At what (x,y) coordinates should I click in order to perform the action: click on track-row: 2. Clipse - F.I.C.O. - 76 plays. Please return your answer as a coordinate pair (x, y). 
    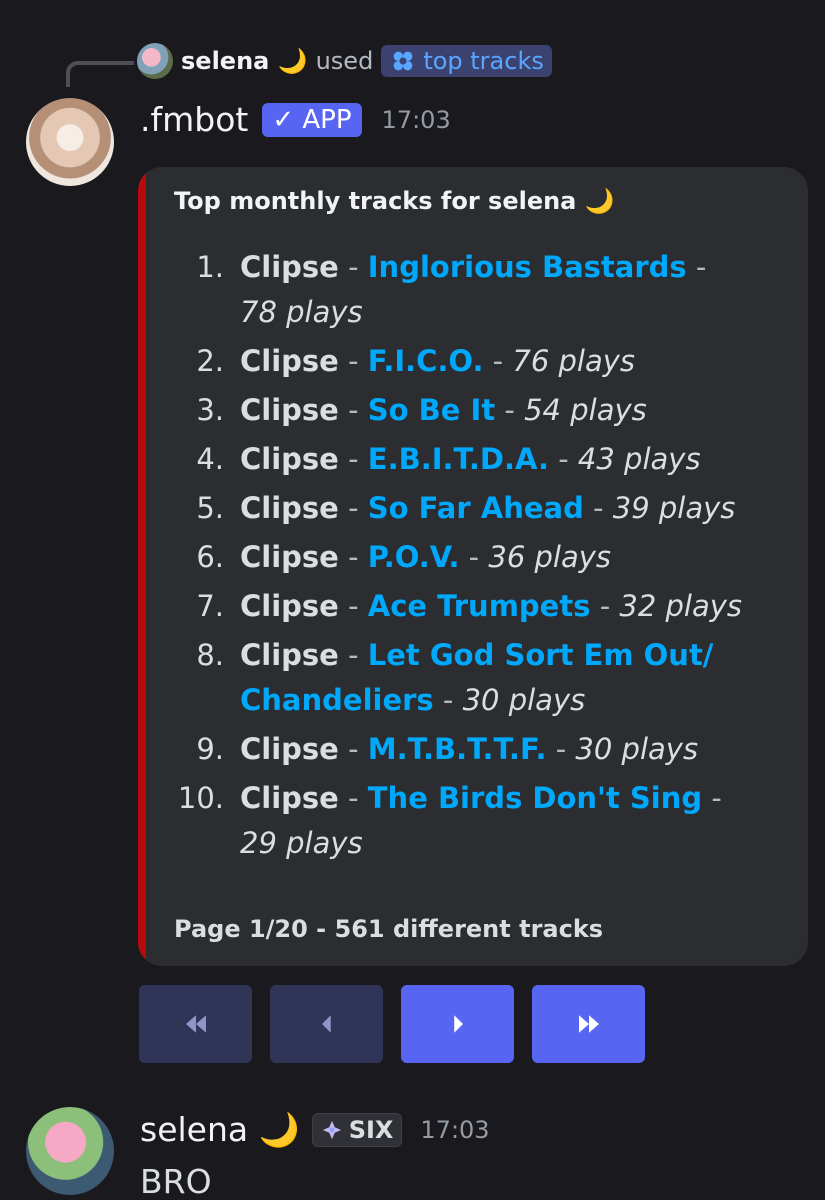
    Looking at the image, I should click on (473, 361).